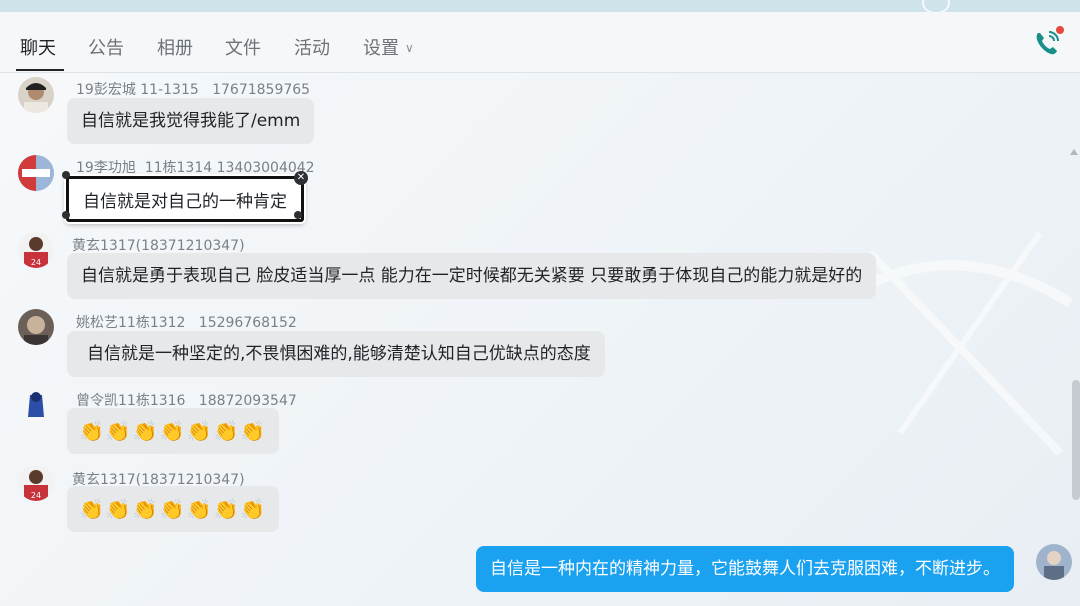 The height and width of the screenshot is (606, 1080). Describe the element at coordinates (1074, 152) in the screenshot. I see `scroll-up-arrow` at that location.